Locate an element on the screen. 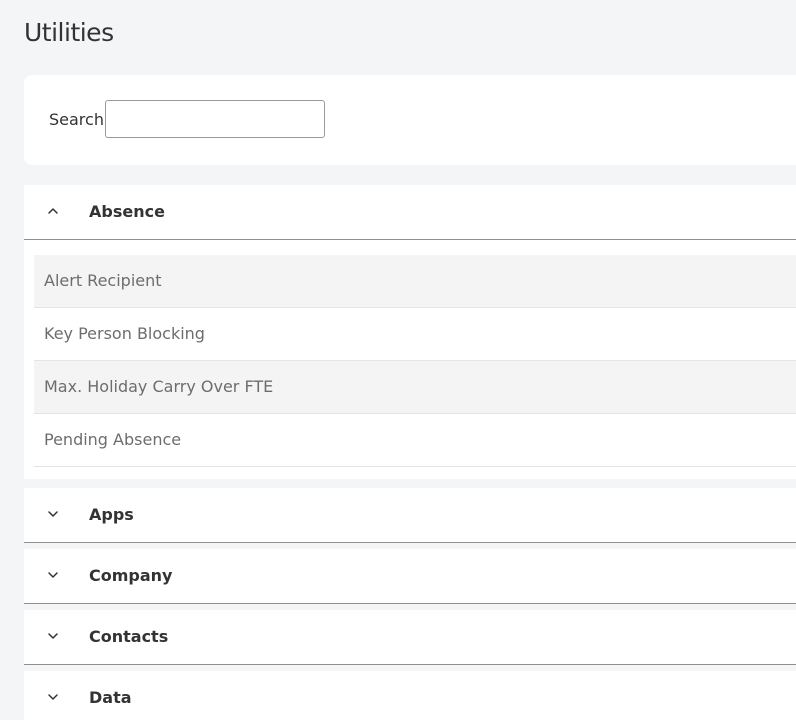  section-header-data: Data is located at coordinates (410, 695).